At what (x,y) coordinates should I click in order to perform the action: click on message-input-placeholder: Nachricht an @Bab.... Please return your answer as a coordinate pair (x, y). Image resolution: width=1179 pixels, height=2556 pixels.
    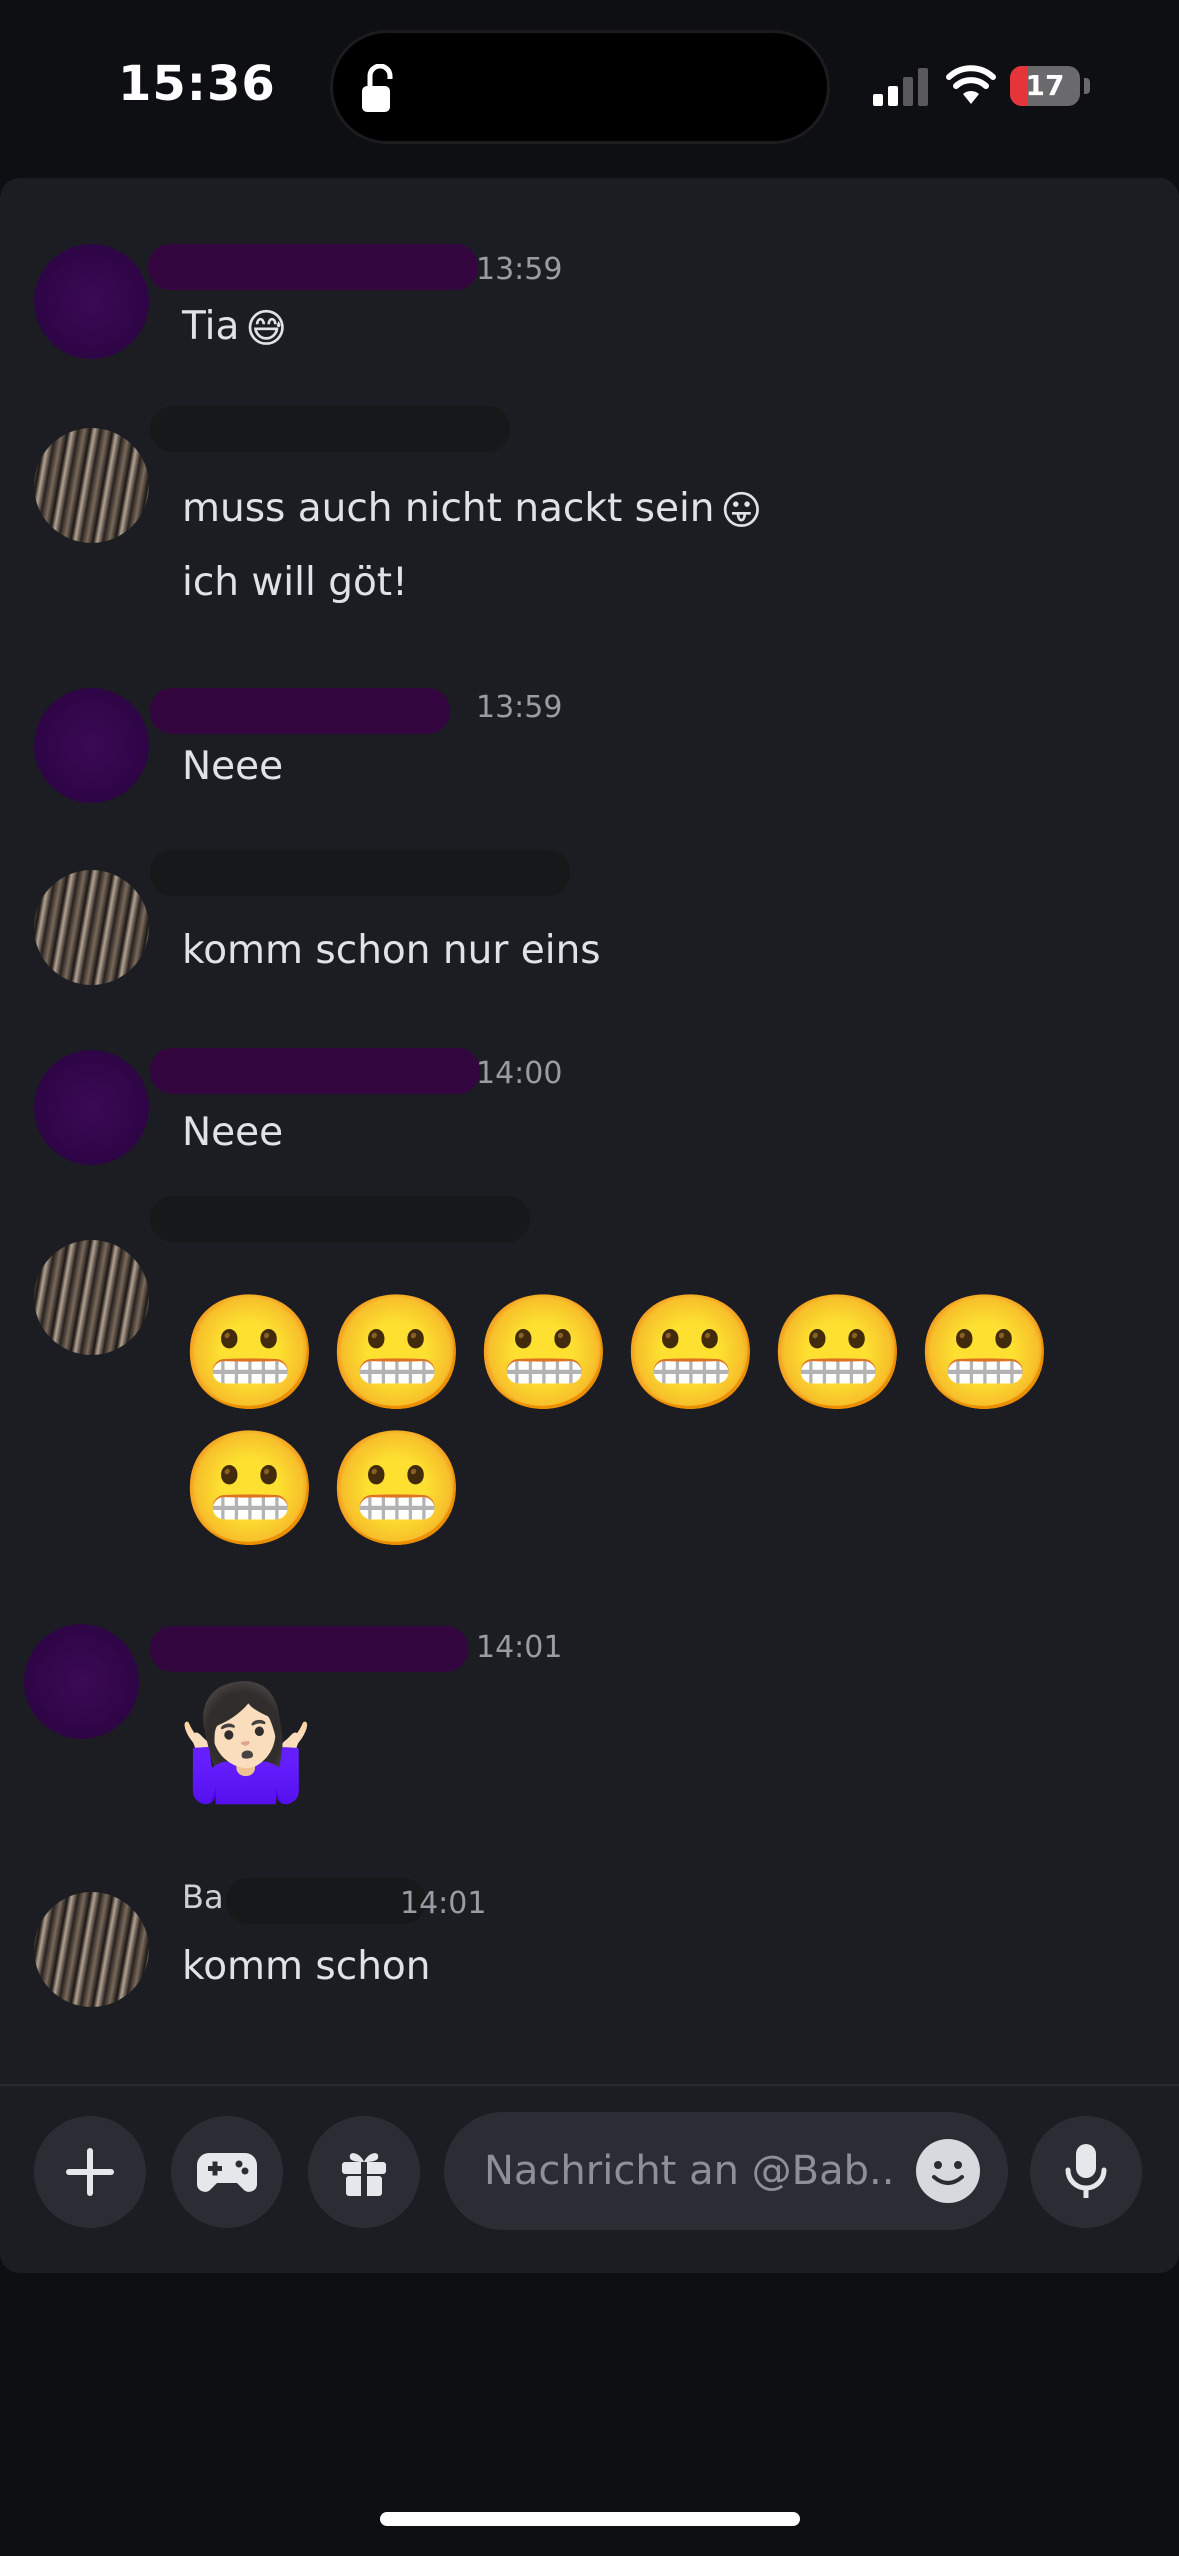
    Looking at the image, I should click on (689, 2171).